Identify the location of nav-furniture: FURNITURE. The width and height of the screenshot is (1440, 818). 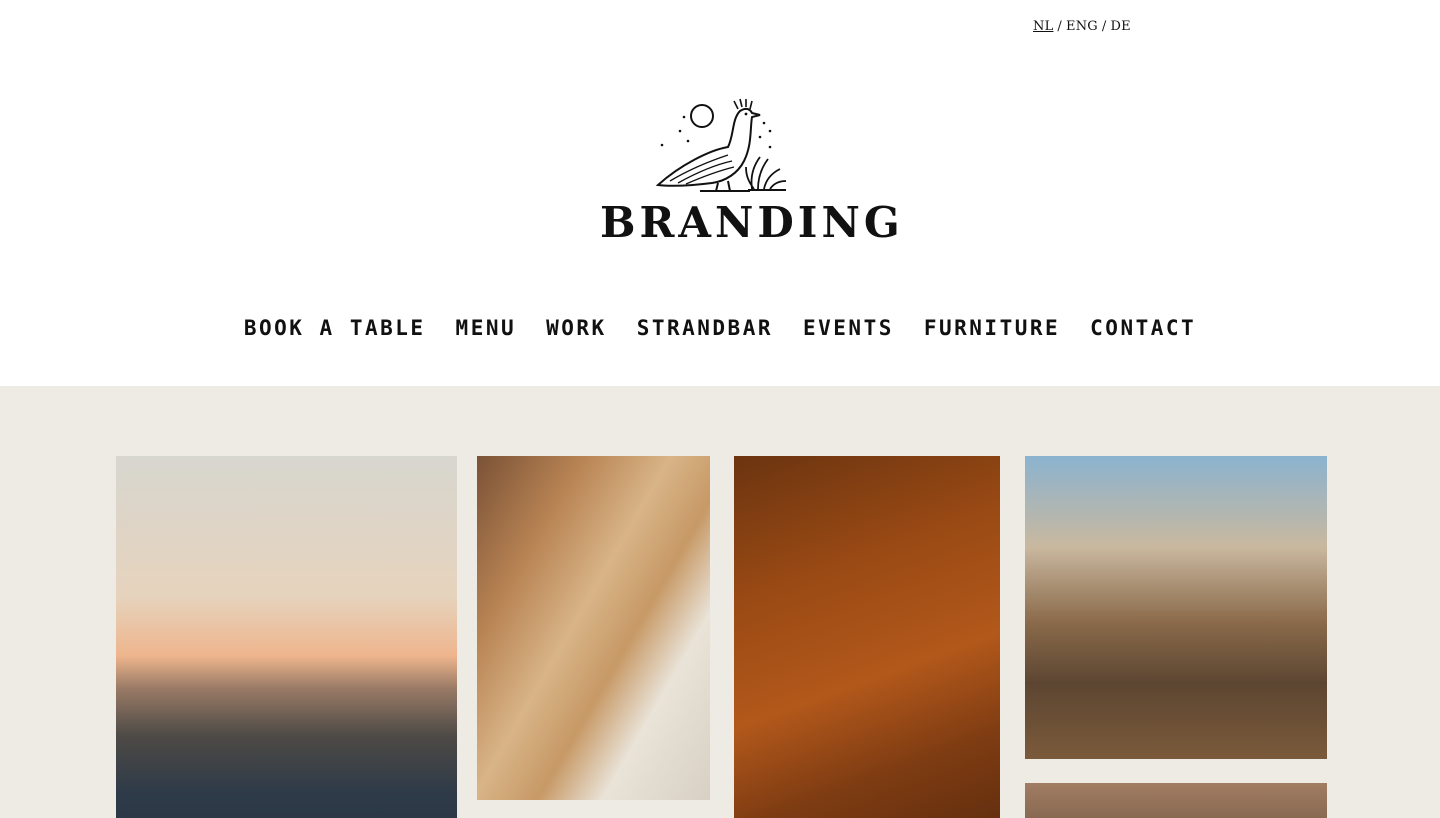
(992, 328).